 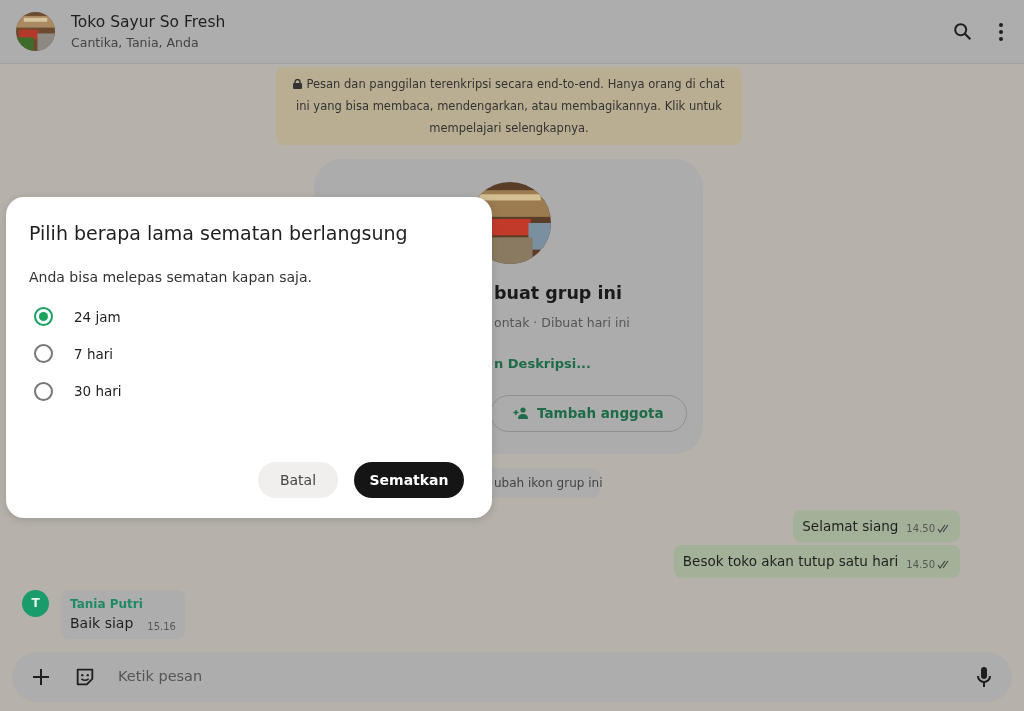 What do you see at coordinates (850, 526) in the screenshot?
I see `message-text: Selamat siang` at bounding box center [850, 526].